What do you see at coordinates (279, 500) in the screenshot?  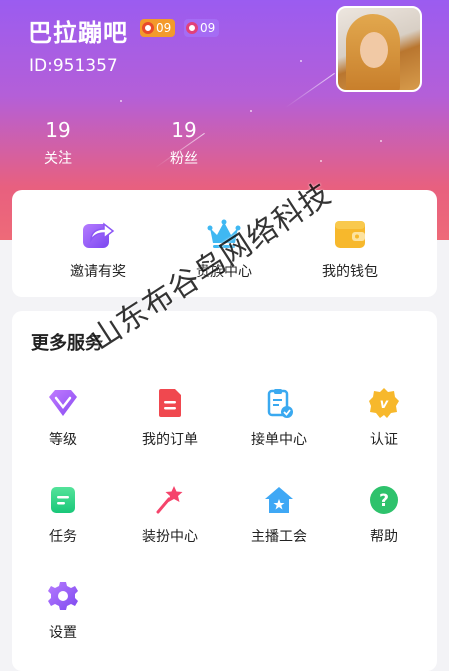 I see `house-star-icon` at bounding box center [279, 500].